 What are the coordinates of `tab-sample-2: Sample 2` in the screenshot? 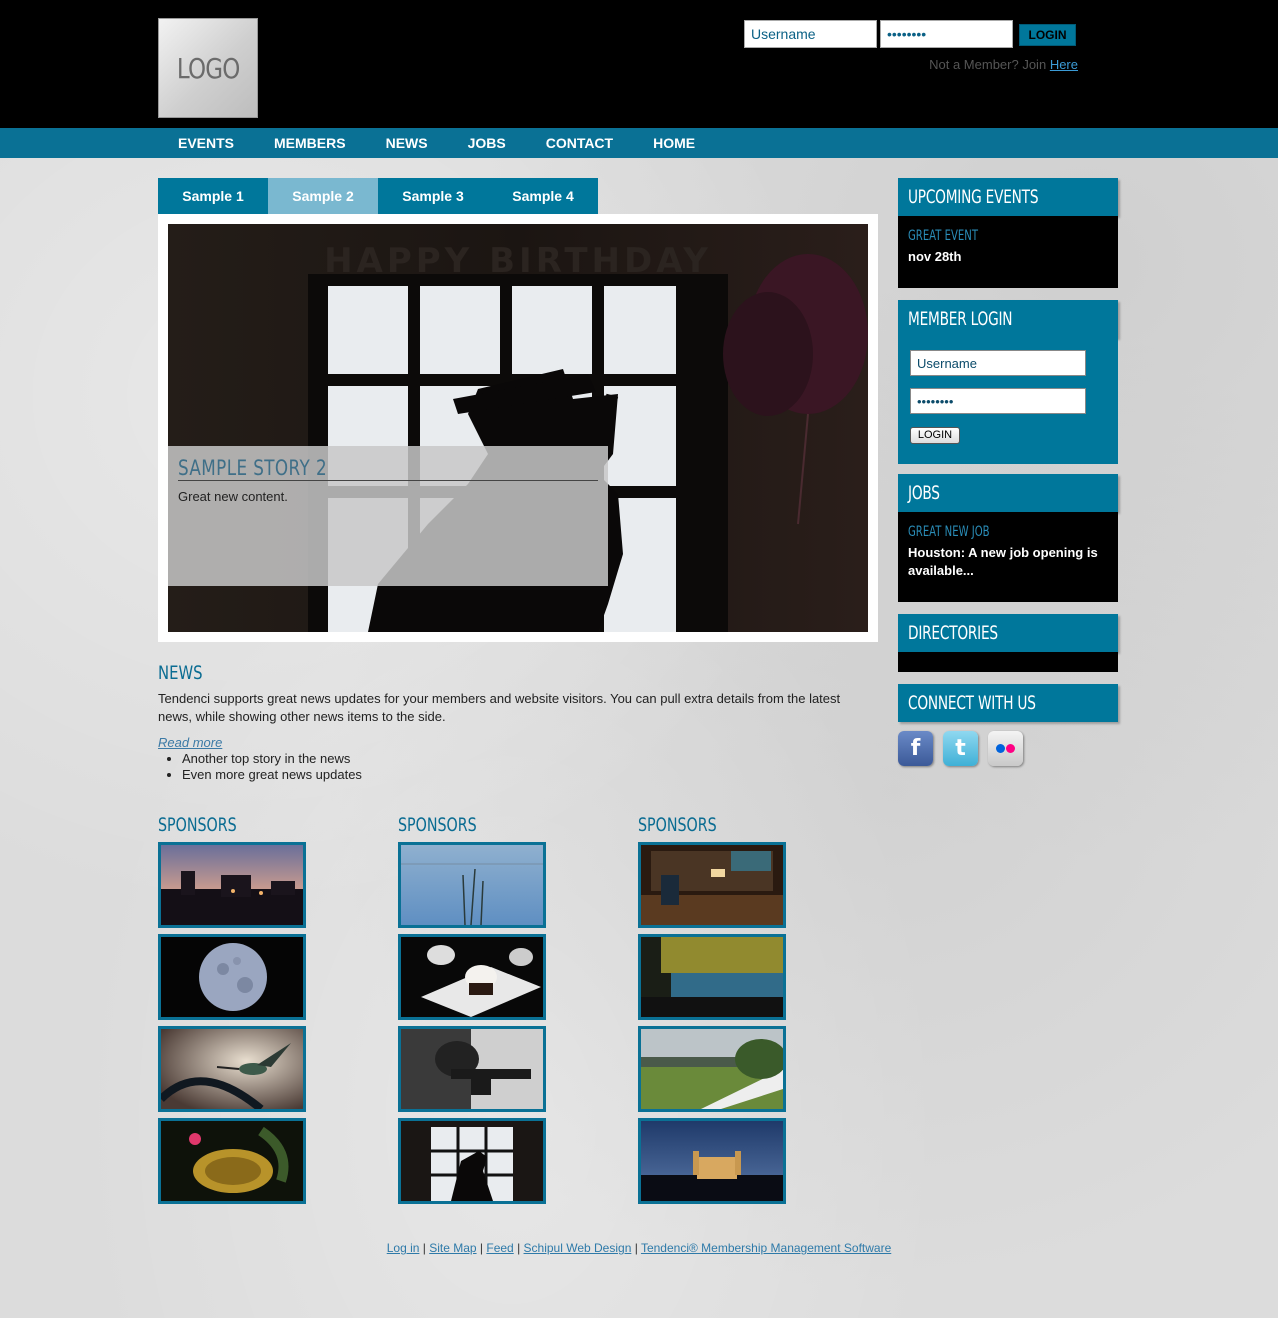 It's located at (323, 196).